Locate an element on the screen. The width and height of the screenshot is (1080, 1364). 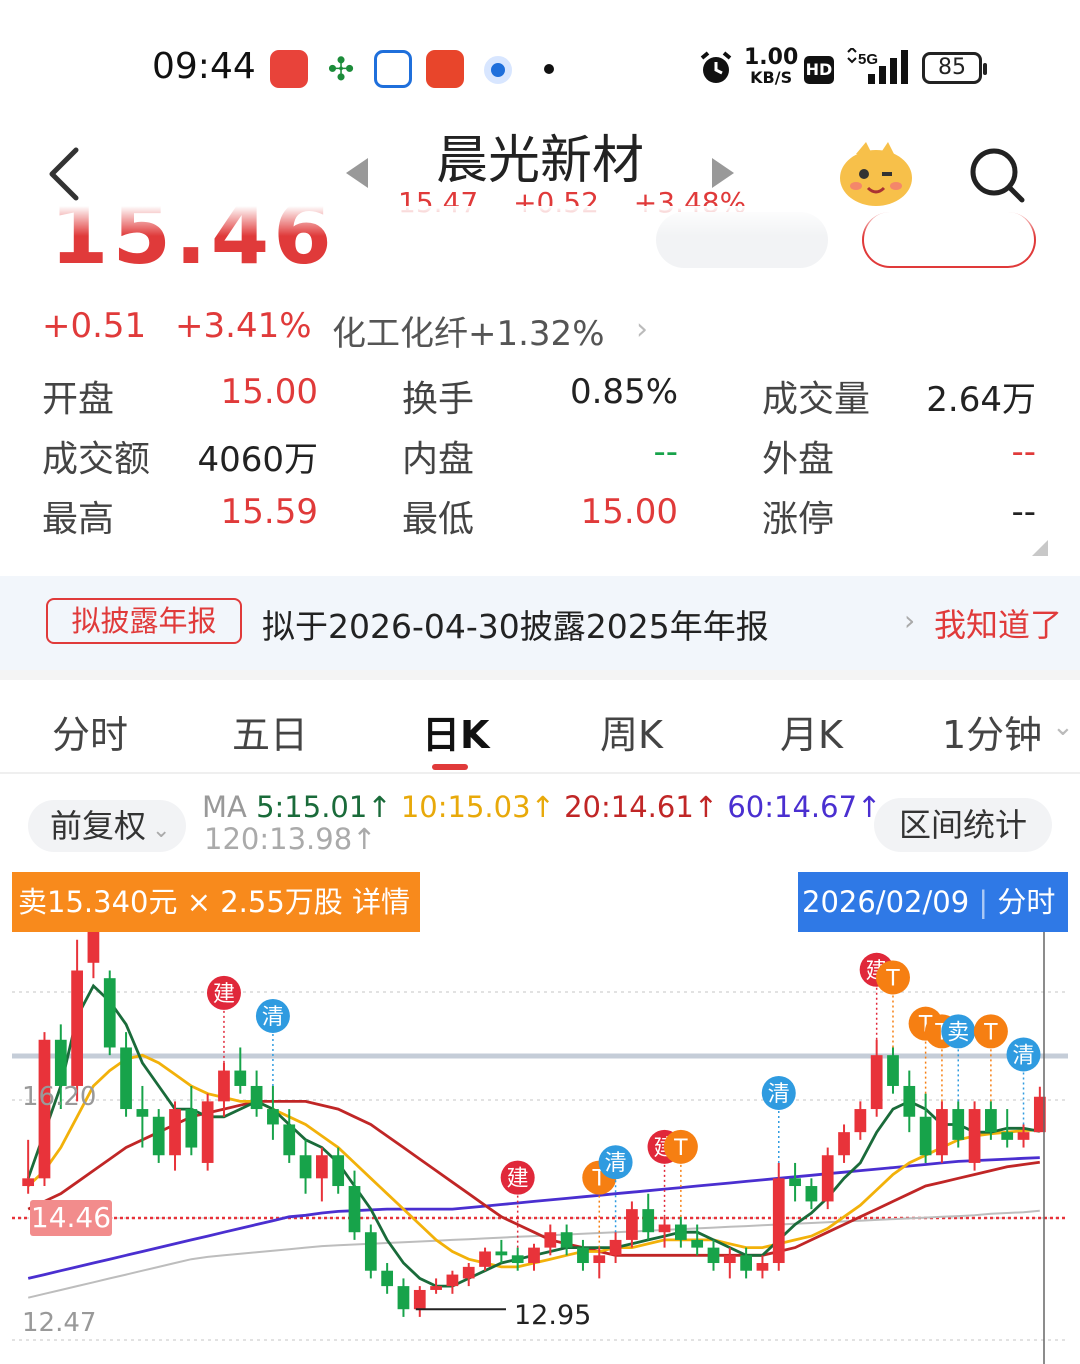
adjust-selector: 前复权 ⌄ is located at coordinates (107, 826).